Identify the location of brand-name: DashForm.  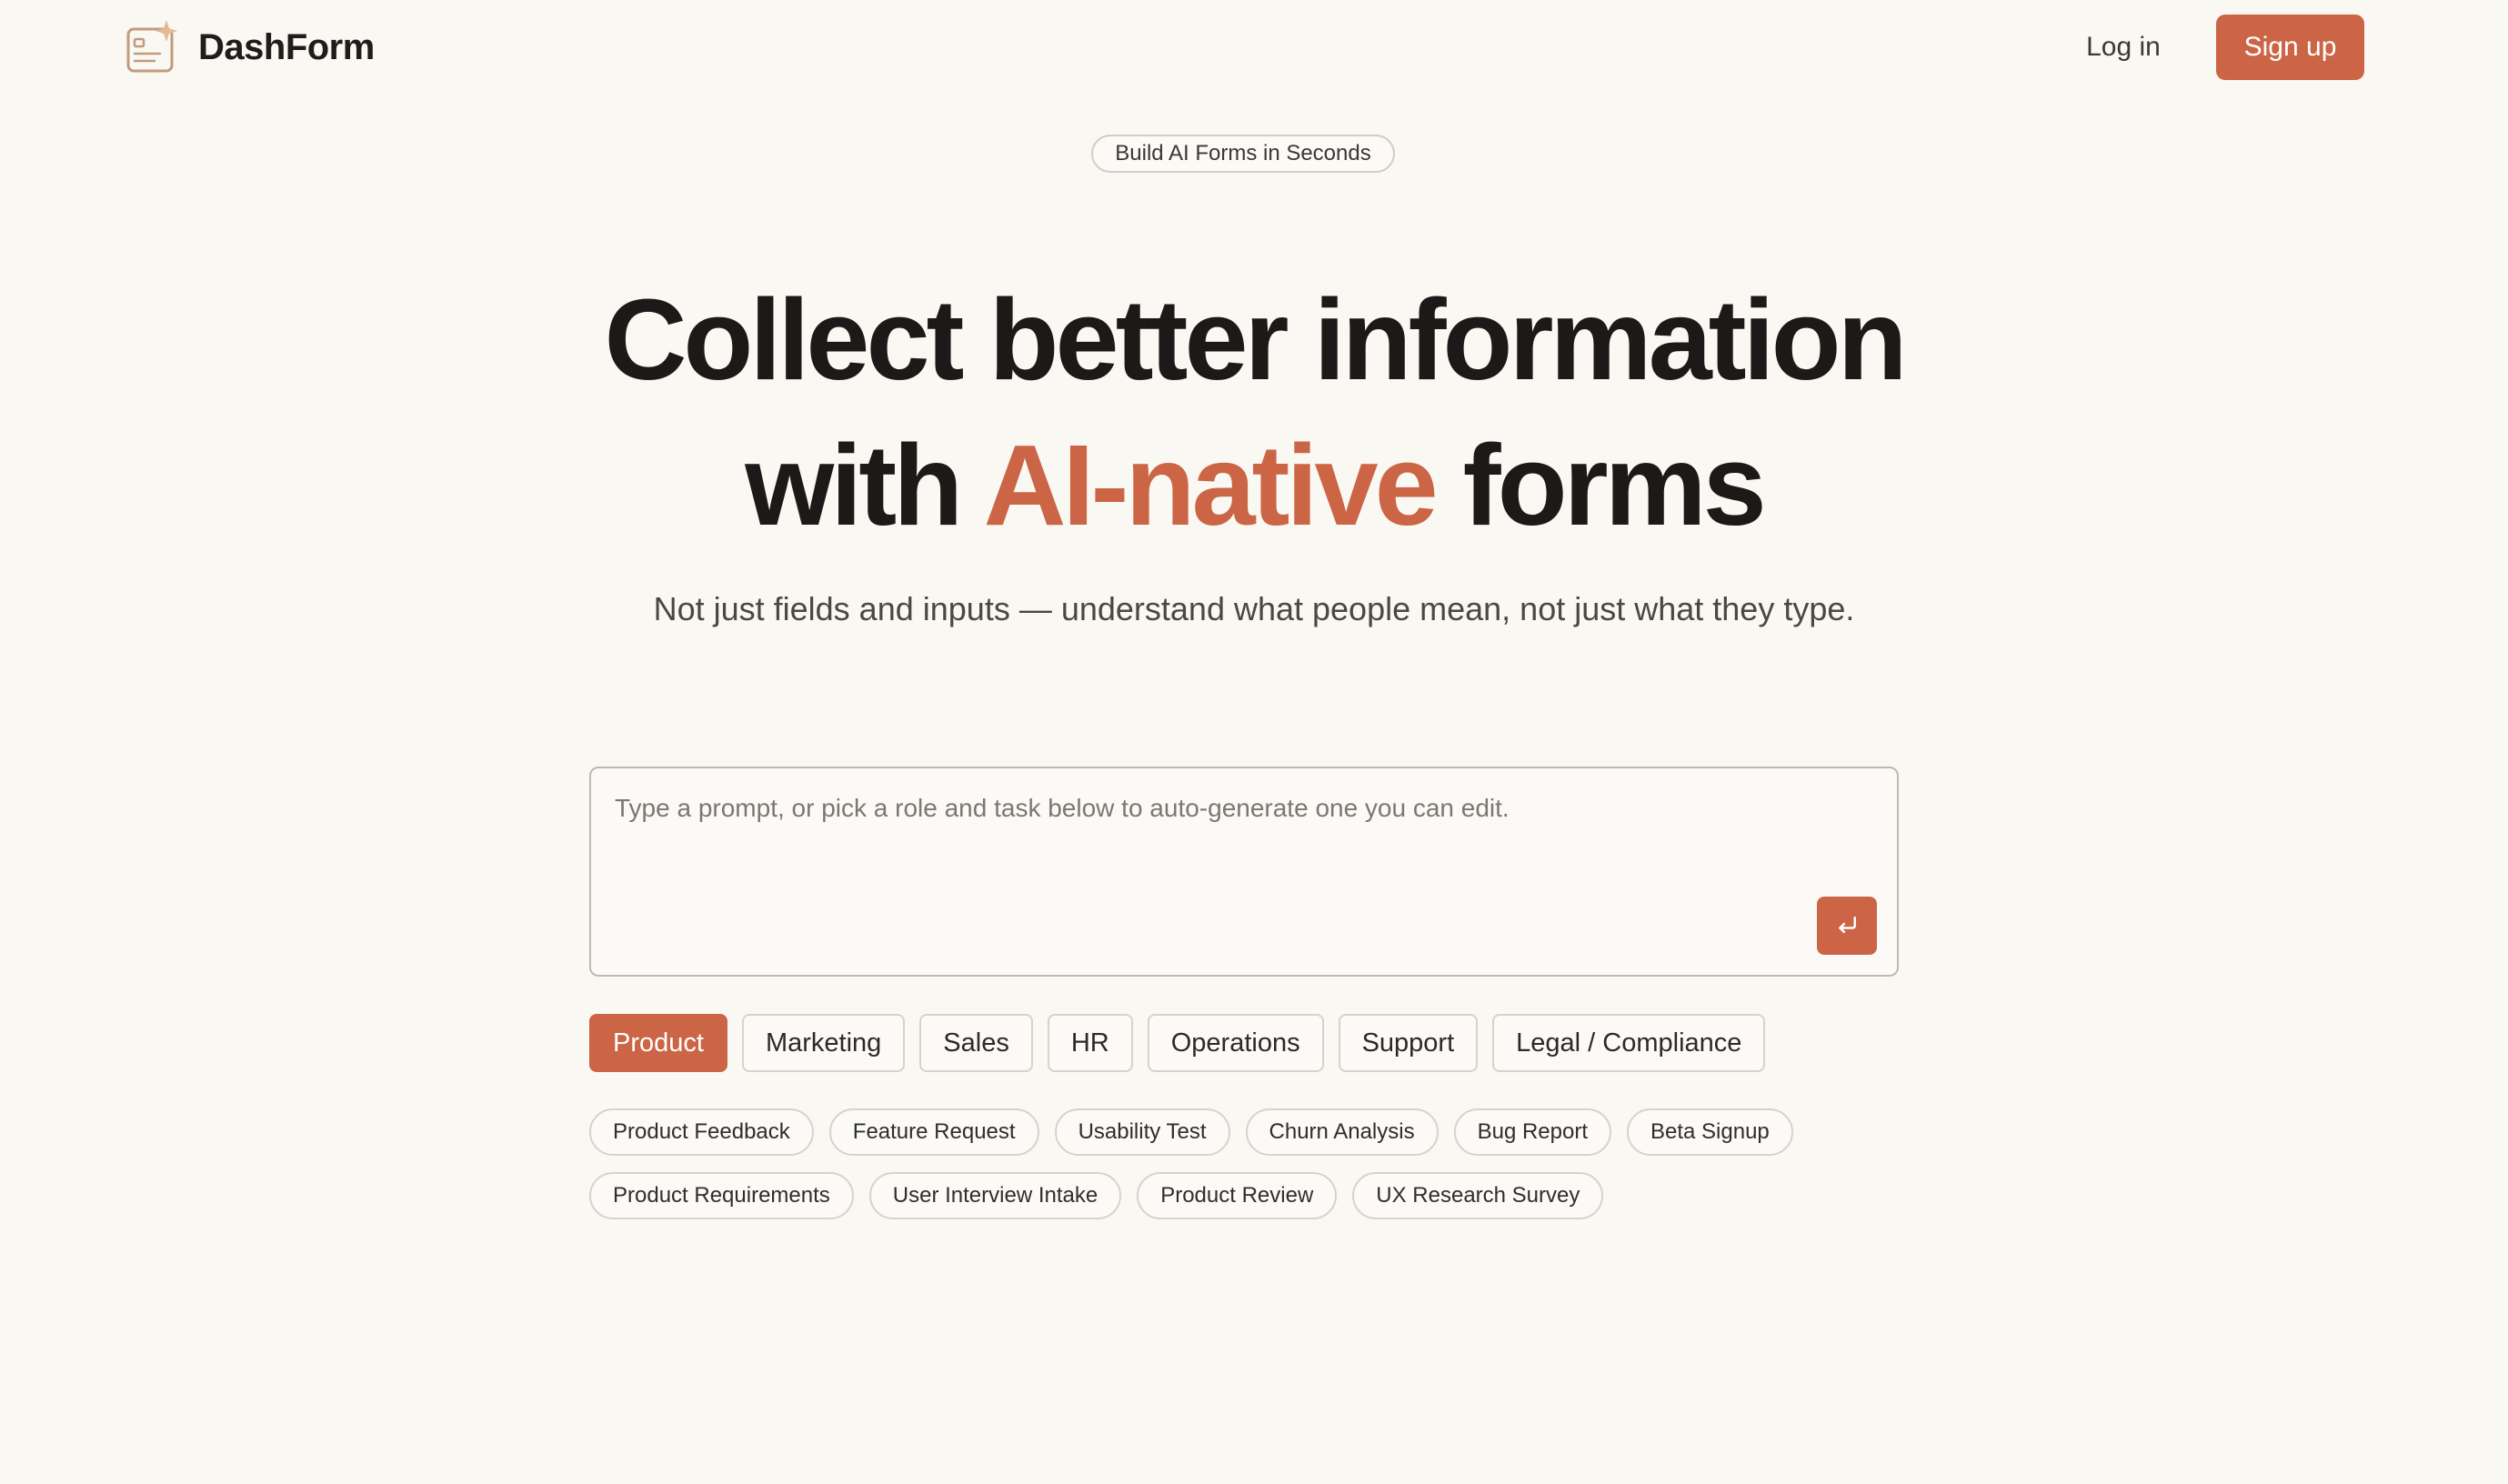
(286, 47).